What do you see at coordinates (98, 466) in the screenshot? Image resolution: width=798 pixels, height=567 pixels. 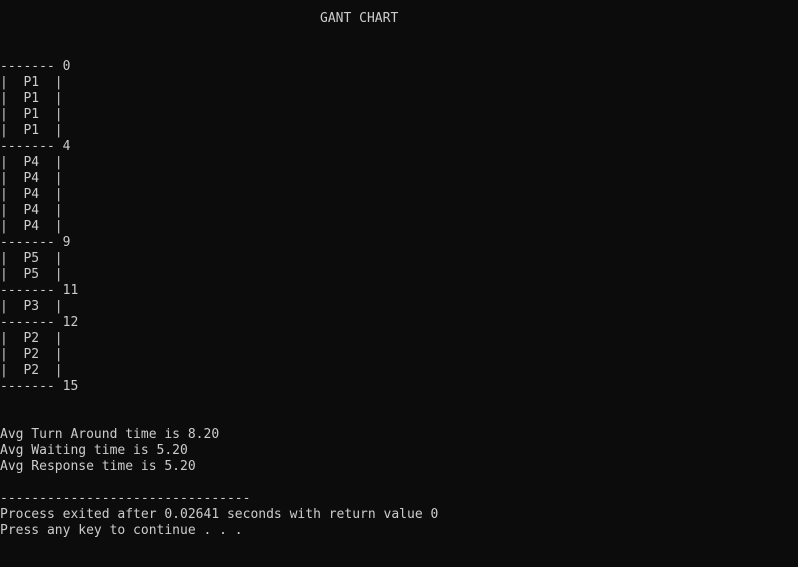 I see `stat-line: Avg Response time is 5.20` at bounding box center [98, 466].